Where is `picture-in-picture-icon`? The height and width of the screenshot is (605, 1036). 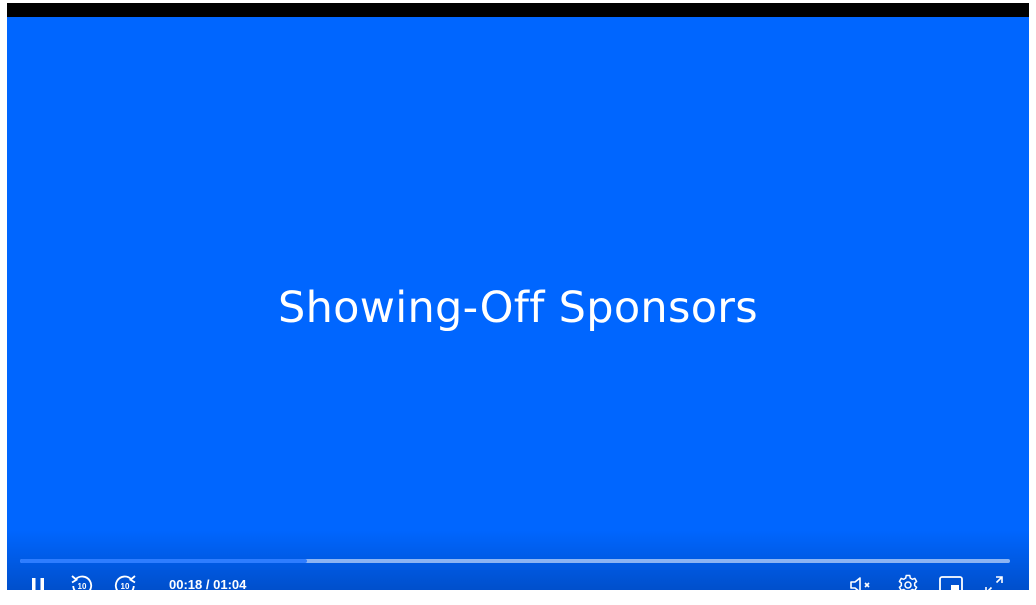 picture-in-picture-icon is located at coordinates (951, 583).